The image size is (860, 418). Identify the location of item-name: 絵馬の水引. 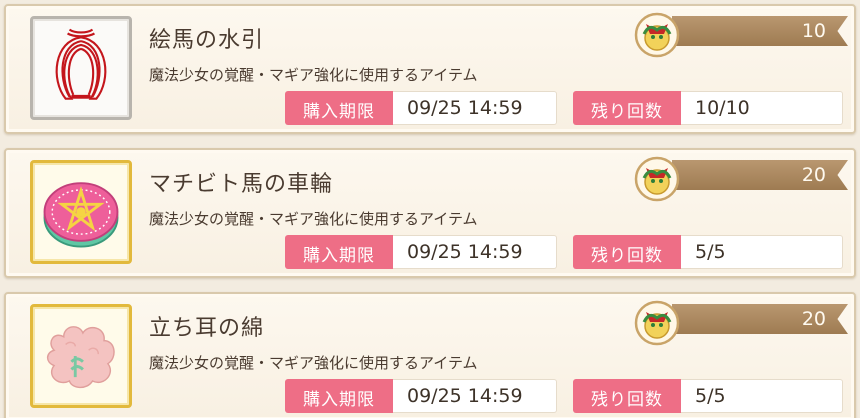
(207, 40).